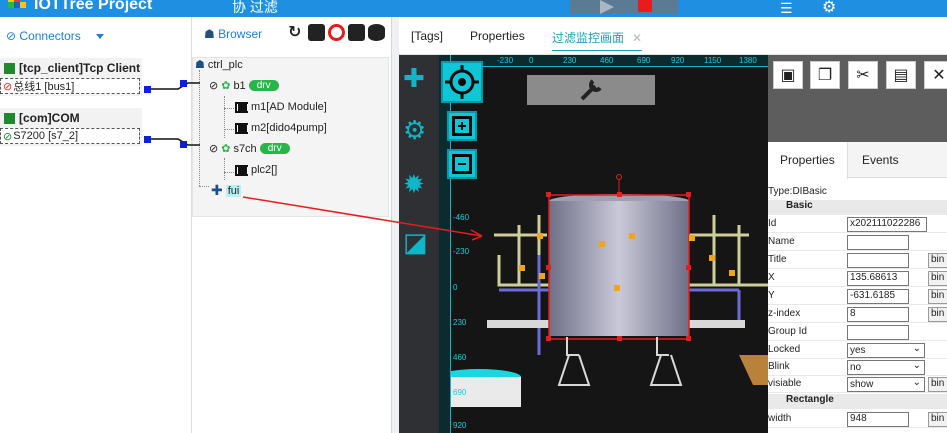 This screenshot has width=947, height=433. Describe the element at coordinates (71, 77) in the screenshot. I see `connector-tcp-client: [tcp_client]Tcp Client ⊘ 总线1 [bus1]` at that location.